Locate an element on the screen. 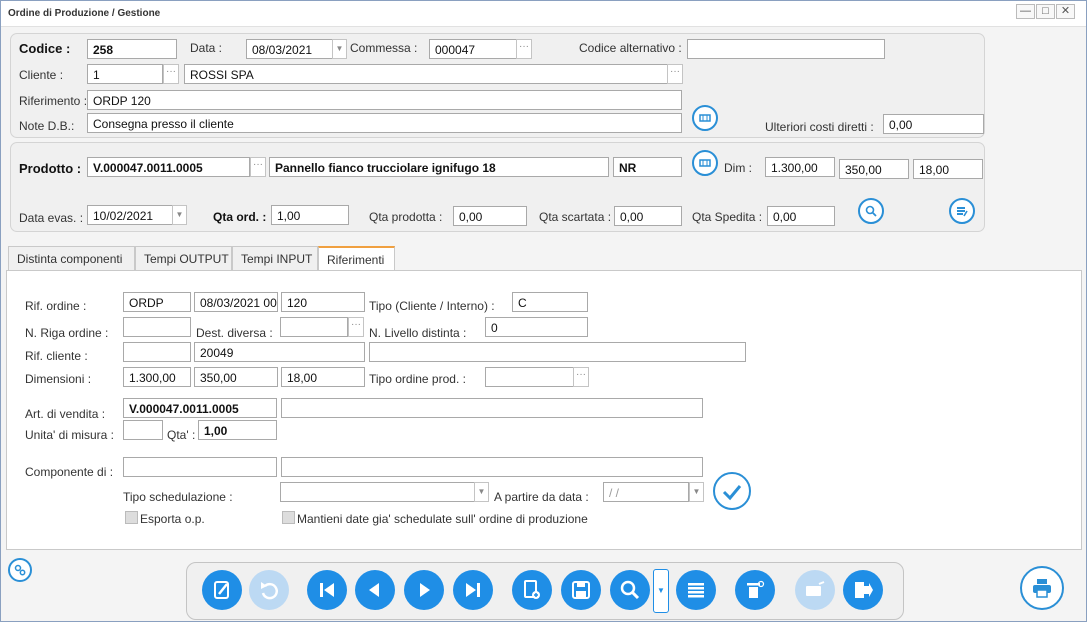  qta-sped-field: 0,00 is located at coordinates (801, 216).